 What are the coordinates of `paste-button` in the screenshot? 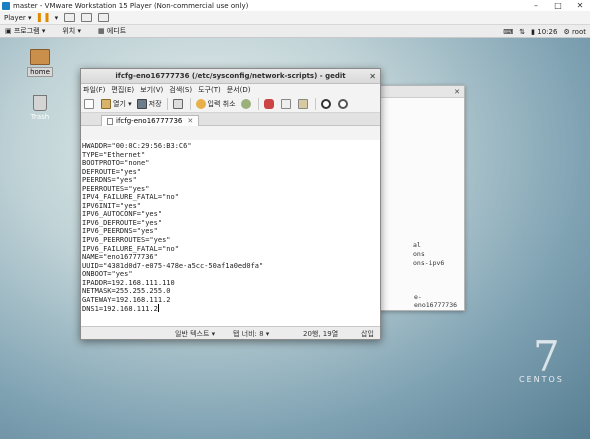 It's located at (303, 104).